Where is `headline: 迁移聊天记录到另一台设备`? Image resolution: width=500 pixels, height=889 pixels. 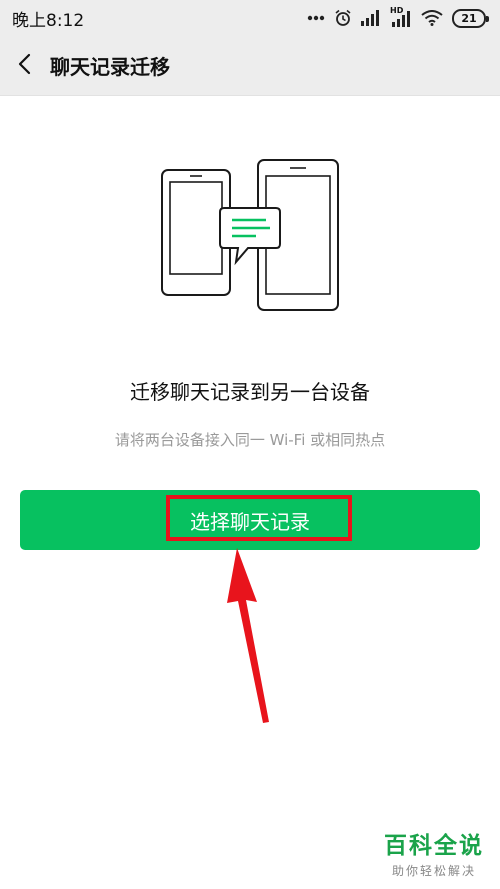
headline: 迁移聊天记录到另一台设备 is located at coordinates (250, 392).